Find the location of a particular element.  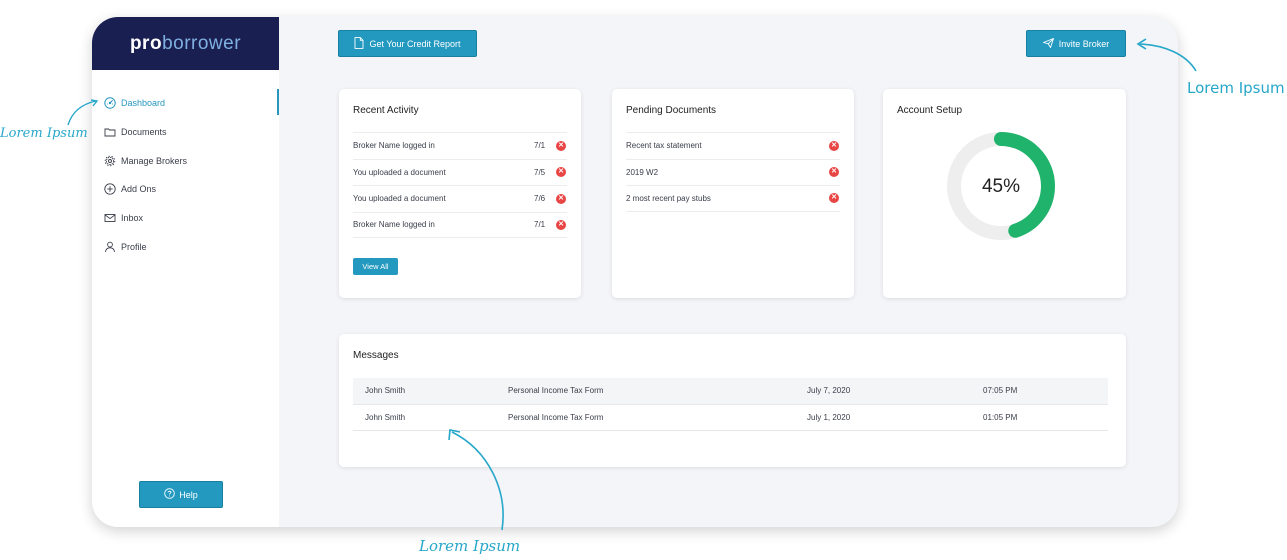

list-item: You uploaded a document 7/6 ✕ is located at coordinates (460, 198).